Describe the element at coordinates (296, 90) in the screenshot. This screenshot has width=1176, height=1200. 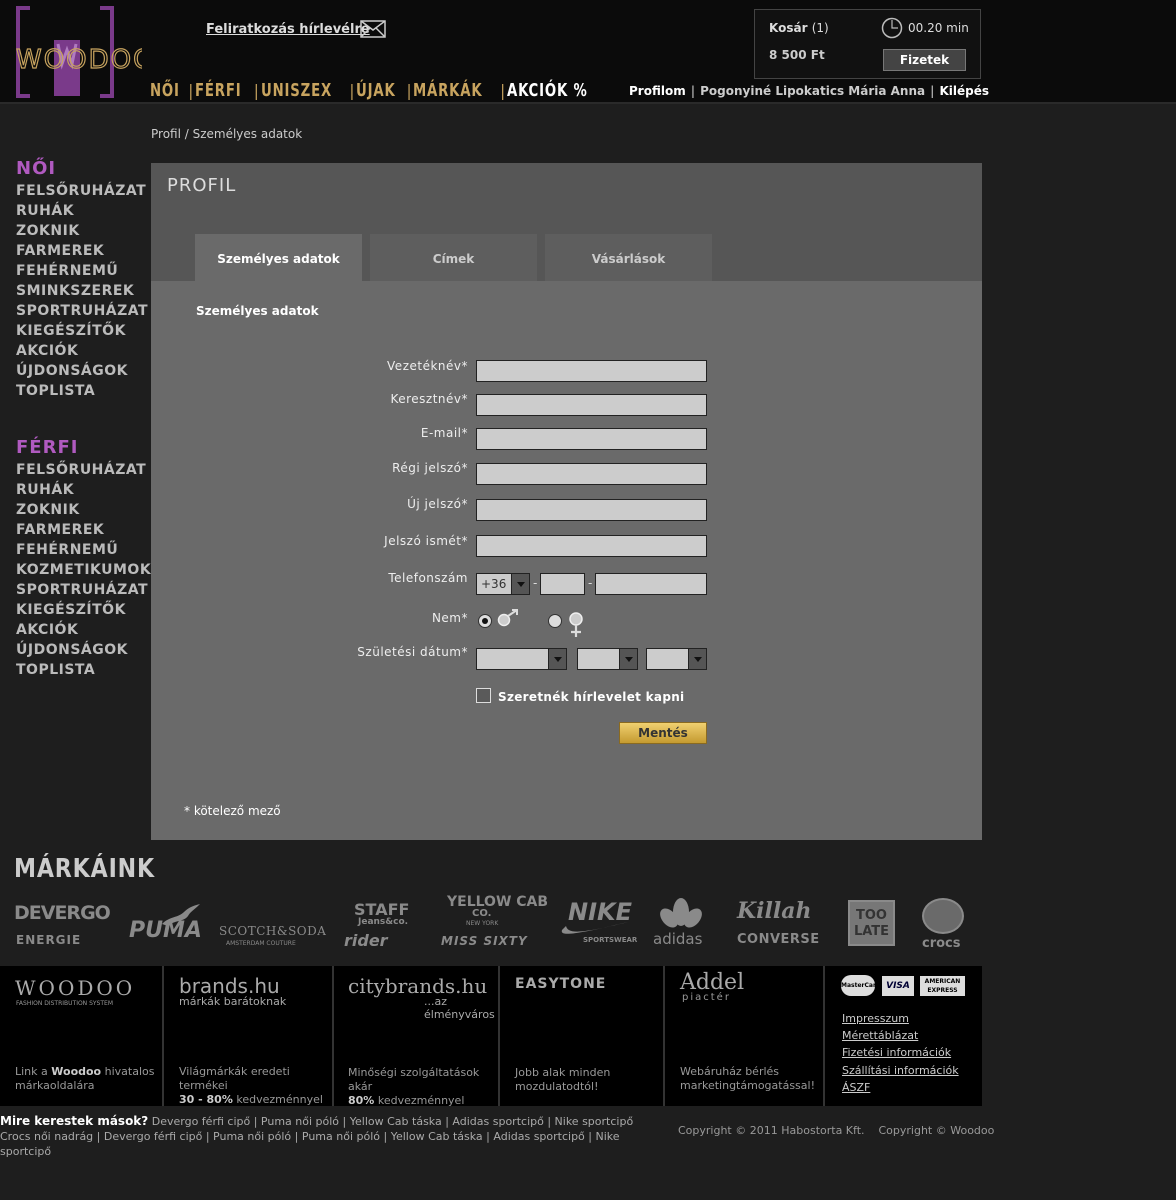
I see `nav-unisex: UNISZEX` at that location.